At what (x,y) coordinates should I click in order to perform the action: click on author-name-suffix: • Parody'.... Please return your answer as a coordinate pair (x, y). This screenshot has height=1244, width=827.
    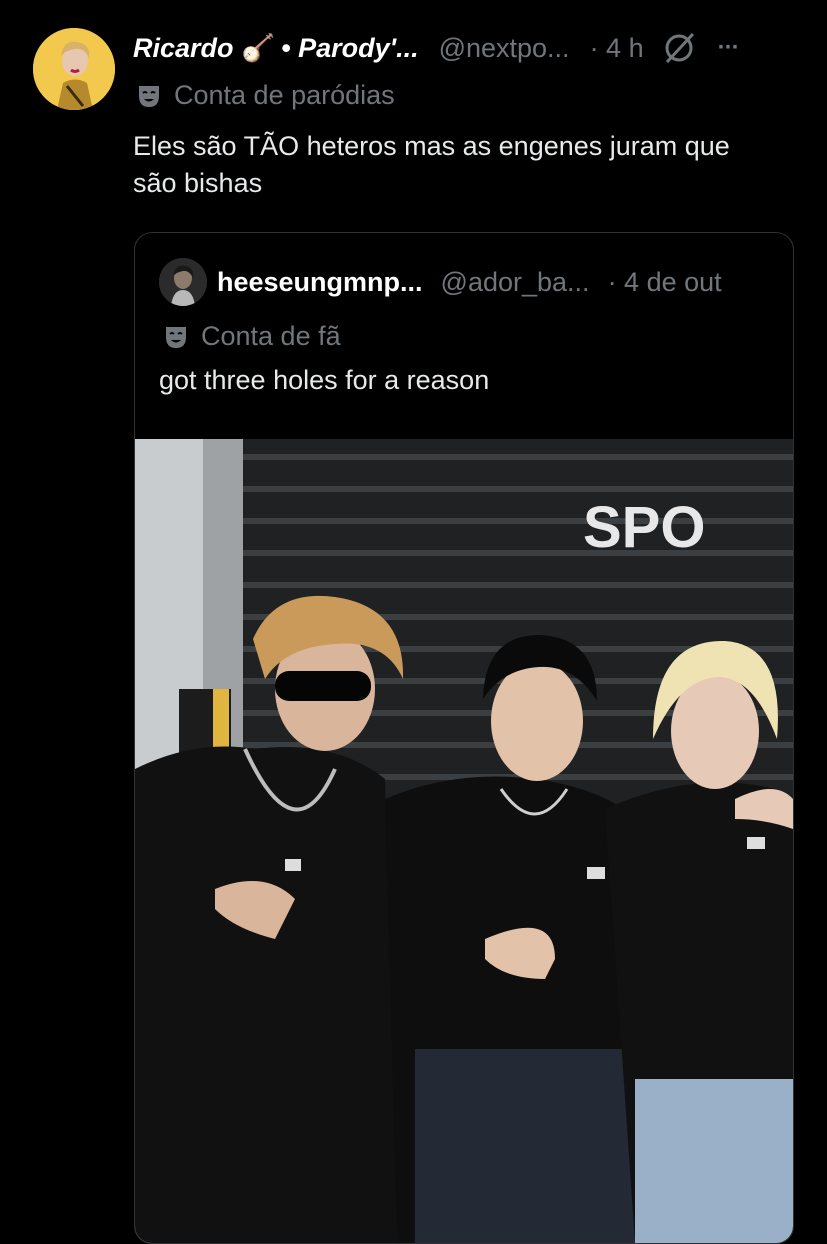
    Looking at the image, I should click on (349, 48).